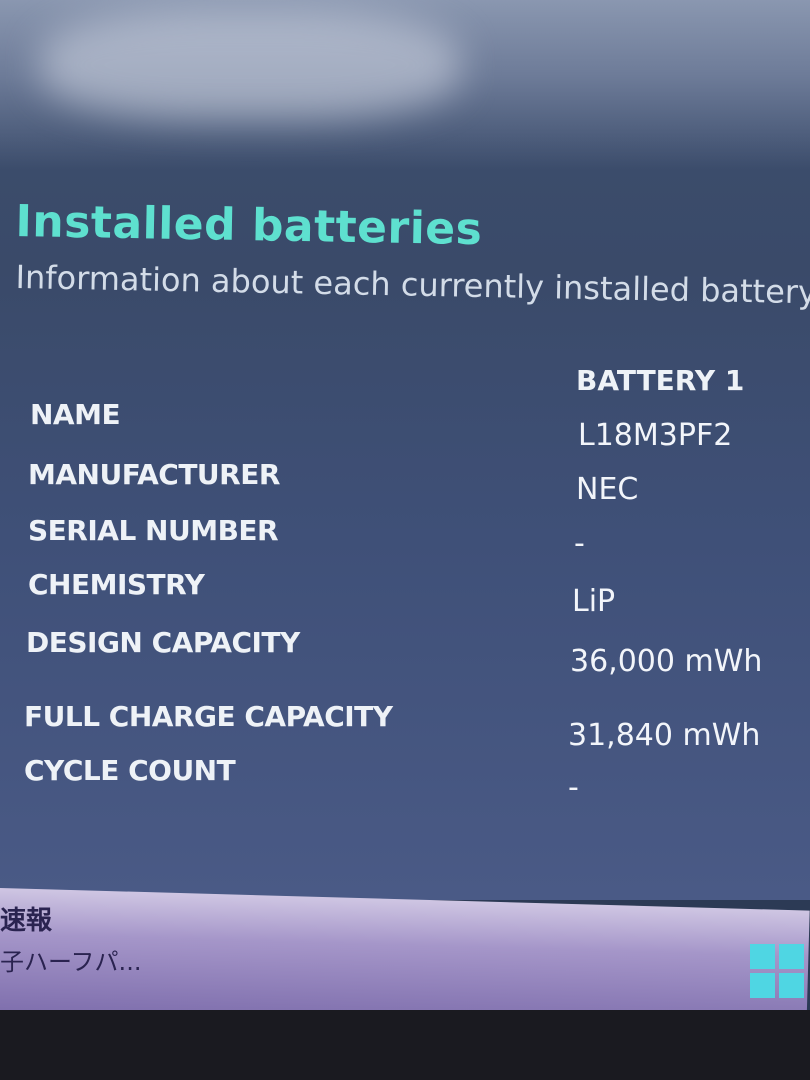 This screenshot has height=1080, width=810. I want to click on windows-start-icon, so click(777, 971).